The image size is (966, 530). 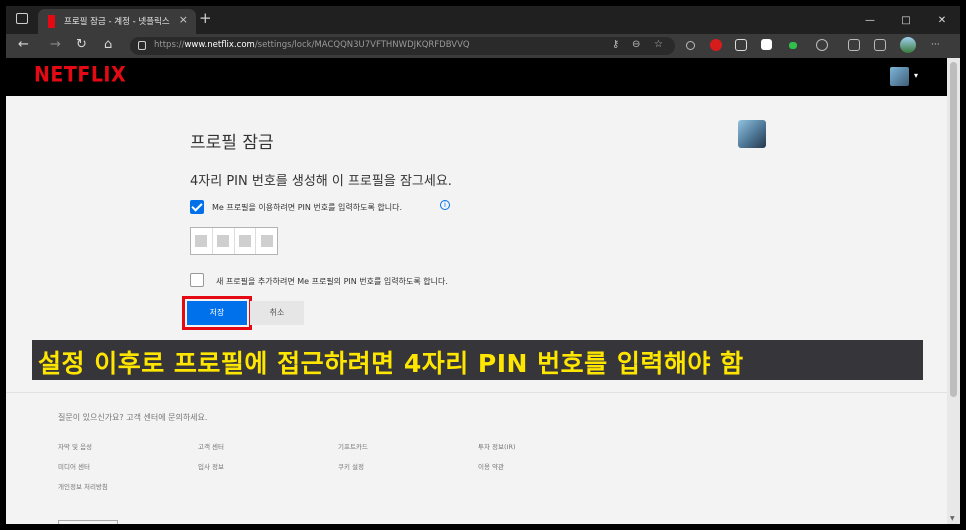 What do you see at coordinates (952, 518) in the screenshot?
I see `scroll-down-icon: ▼` at bounding box center [952, 518].